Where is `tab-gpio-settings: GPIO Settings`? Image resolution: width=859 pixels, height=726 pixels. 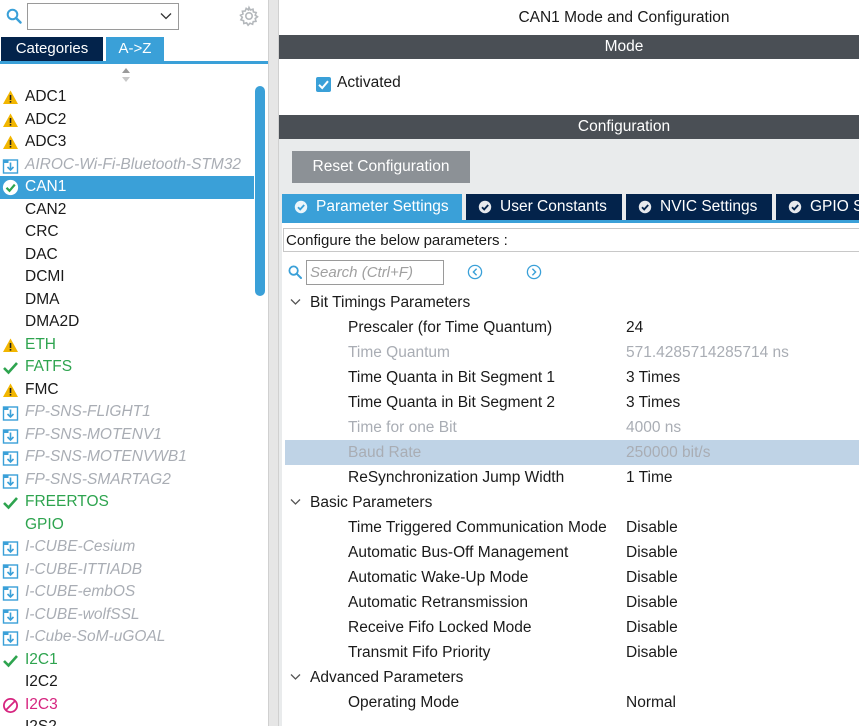
tab-gpio-settings: GPIO Settings is located at coordinates (817, 207).